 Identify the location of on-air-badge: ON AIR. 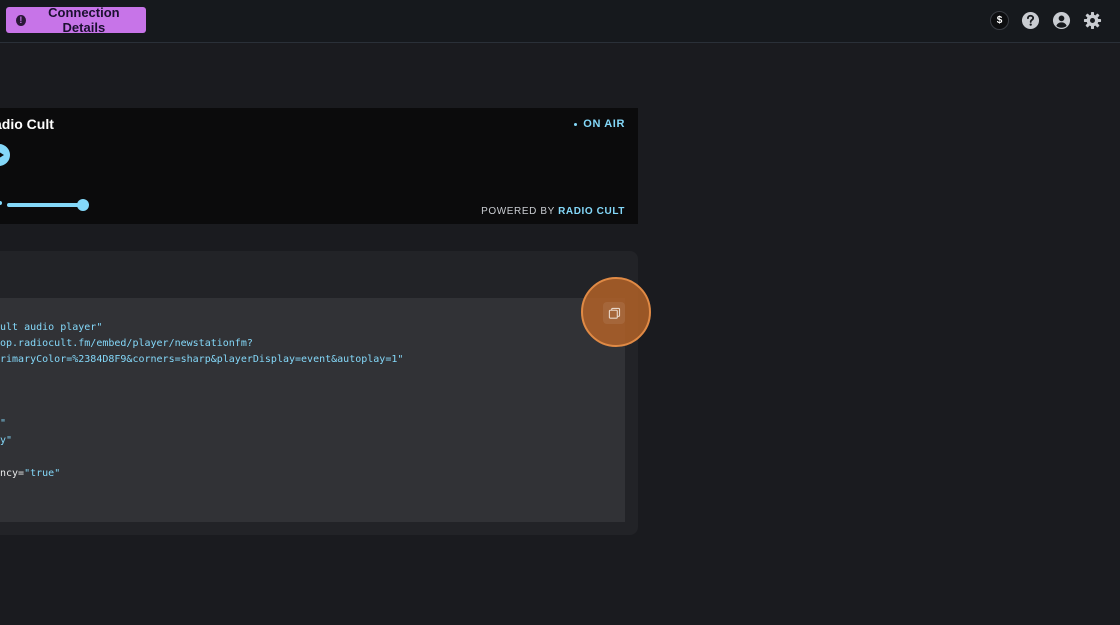
(599, 124).